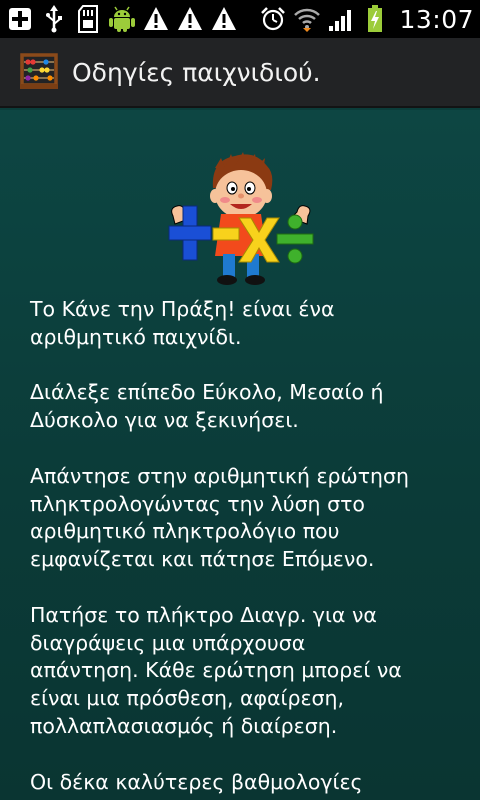 The height and width of the screenshot is (800, 480). Describe the element at coordinates (54, 19) in the screenshot. I see `usb-icon` at that location.